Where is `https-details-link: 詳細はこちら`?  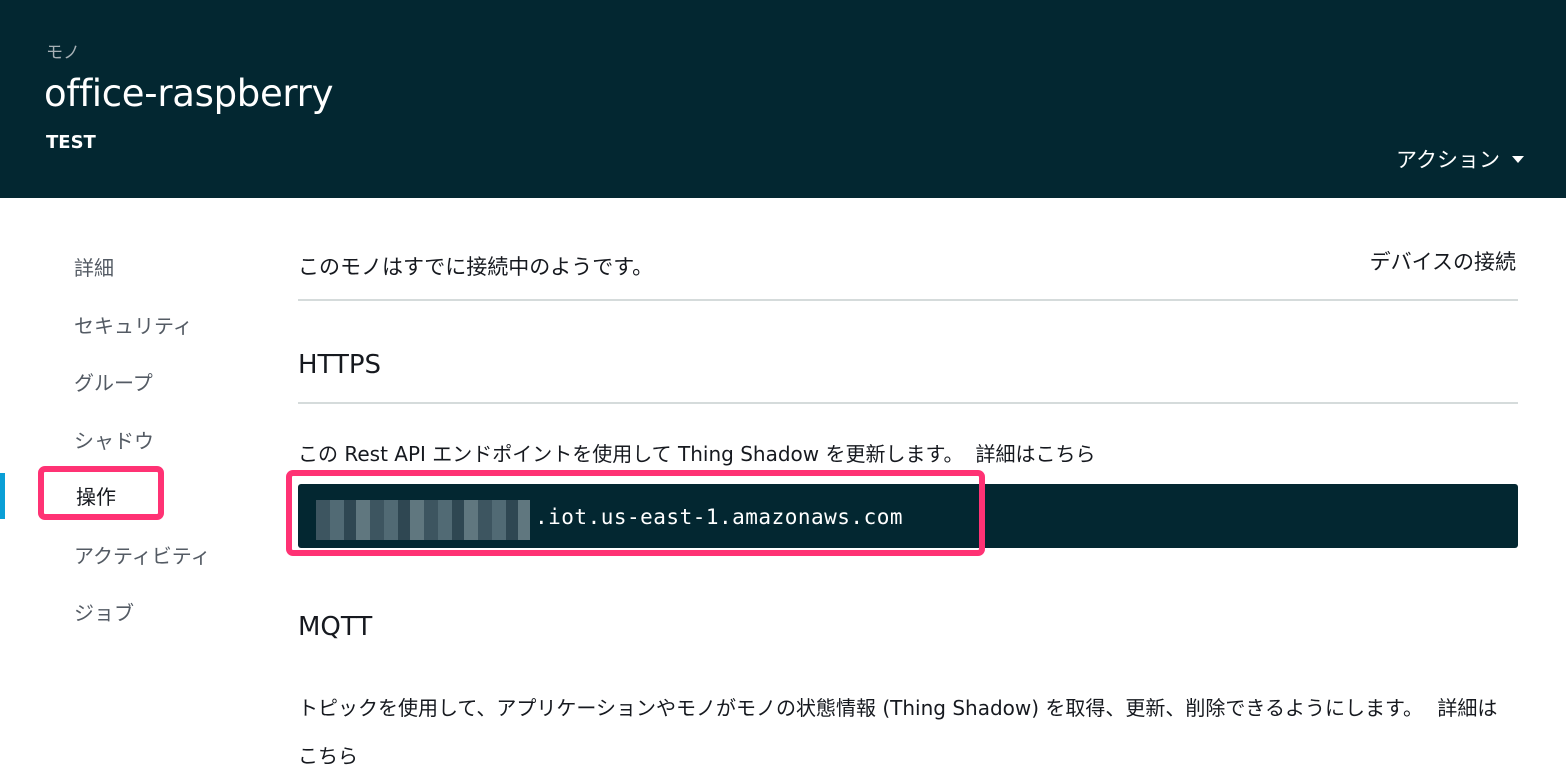
https-details-link: 詳細はこちら is located at coordinates (1036, 454).